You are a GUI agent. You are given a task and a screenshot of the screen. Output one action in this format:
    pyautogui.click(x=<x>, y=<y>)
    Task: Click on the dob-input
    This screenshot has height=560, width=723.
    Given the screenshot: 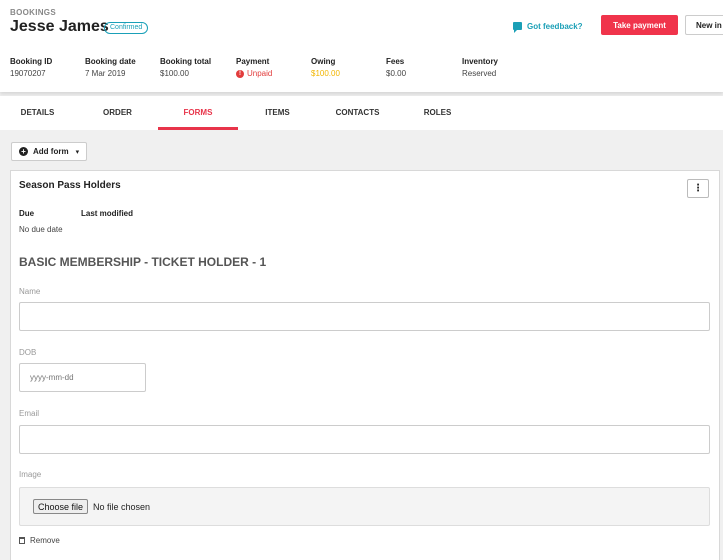 What is the action you would take?
    pyautogui.click(x=82, y=377)
    